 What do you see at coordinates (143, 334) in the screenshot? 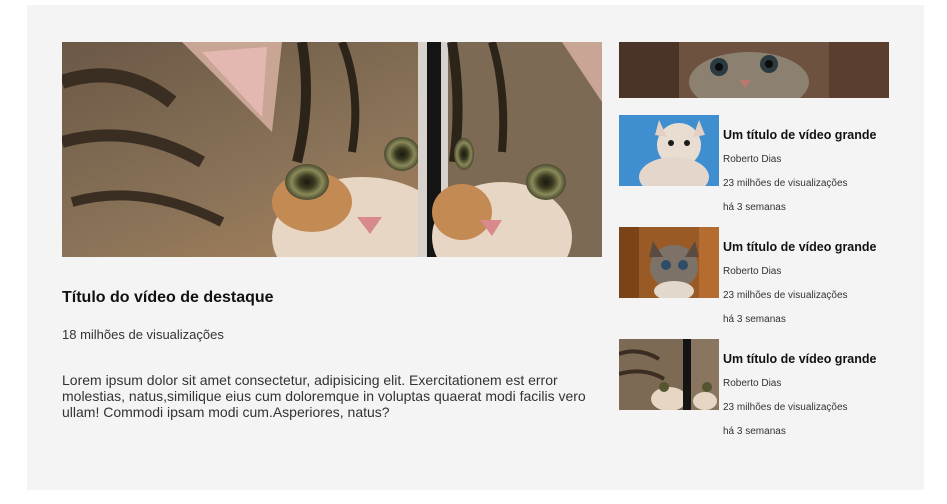
I see `featured-video-views: 18 milhões de visualizações` at bounding box center [143, 334].